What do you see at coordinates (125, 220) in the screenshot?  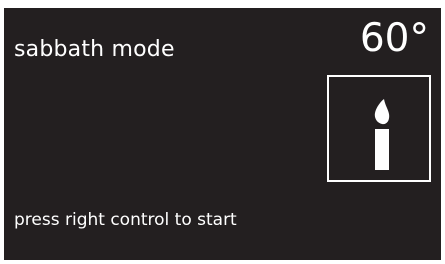 I see `start-instruction: press right control to start` at bounding box center [125, 220].